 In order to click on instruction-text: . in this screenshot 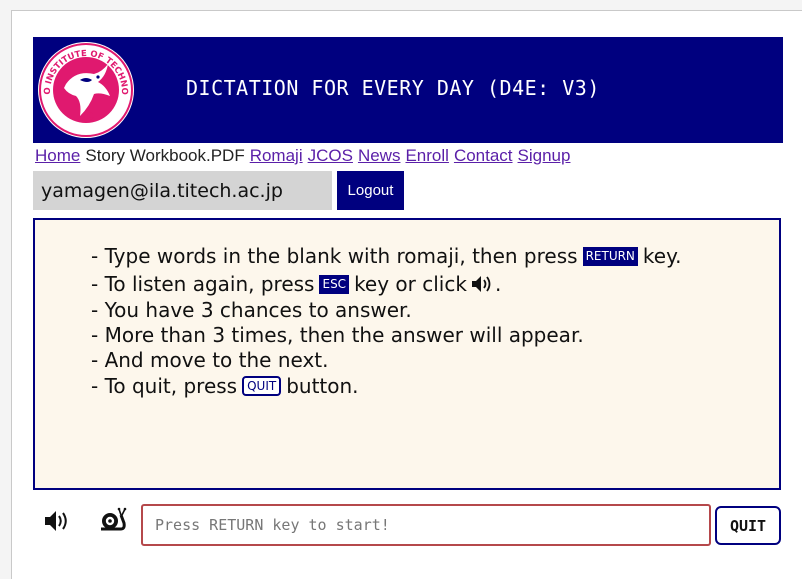, I will do `click(498, 284)`.